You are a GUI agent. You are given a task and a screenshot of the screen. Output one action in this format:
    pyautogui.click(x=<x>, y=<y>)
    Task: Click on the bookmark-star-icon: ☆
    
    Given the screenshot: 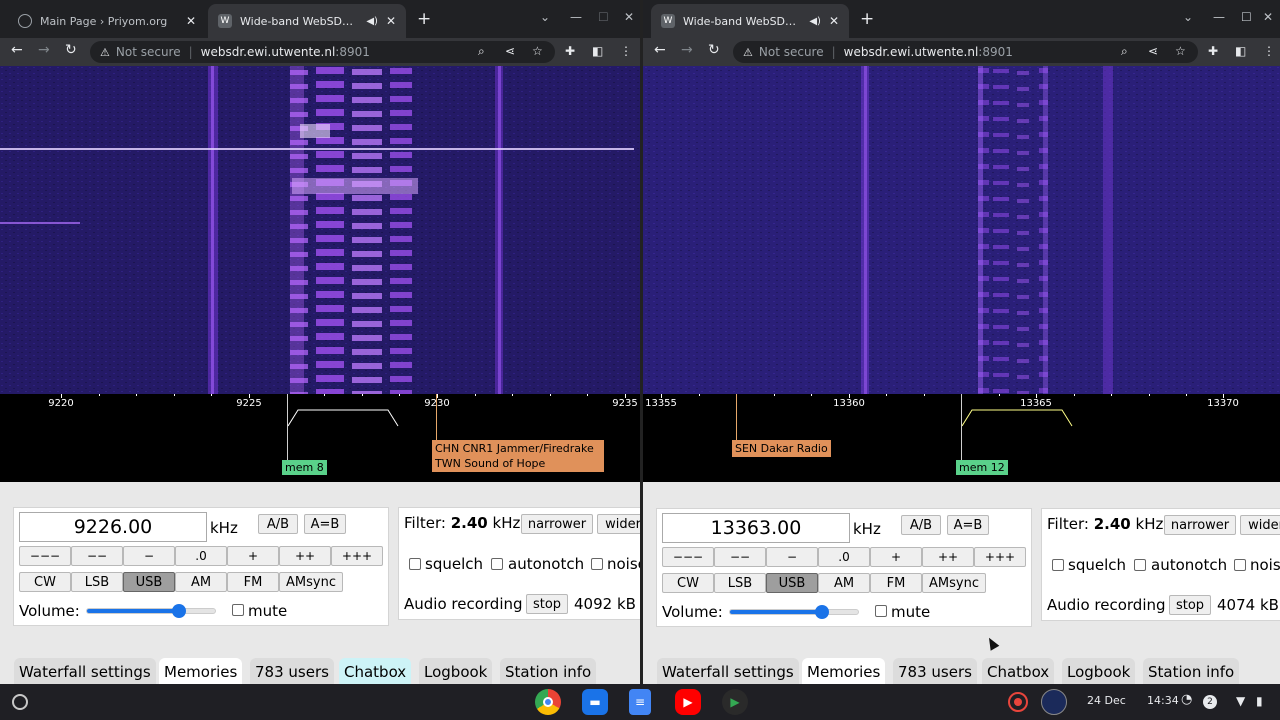 What is the action you would take?
    pyautogui.click(x=537, y=51)
    